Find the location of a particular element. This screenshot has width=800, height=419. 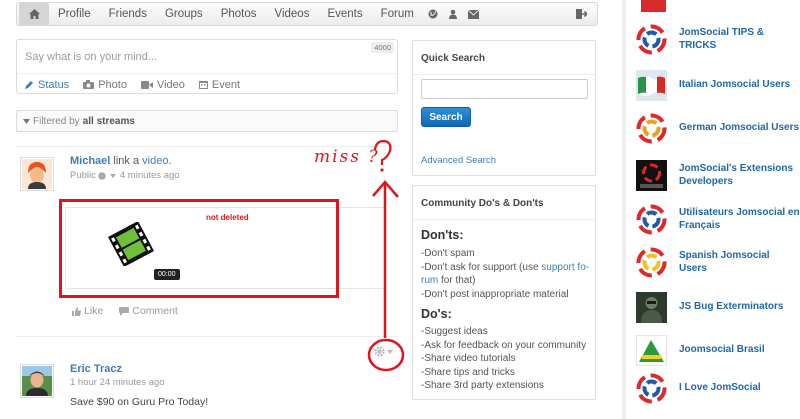

gear-icon is located at coordinates (379, 351).